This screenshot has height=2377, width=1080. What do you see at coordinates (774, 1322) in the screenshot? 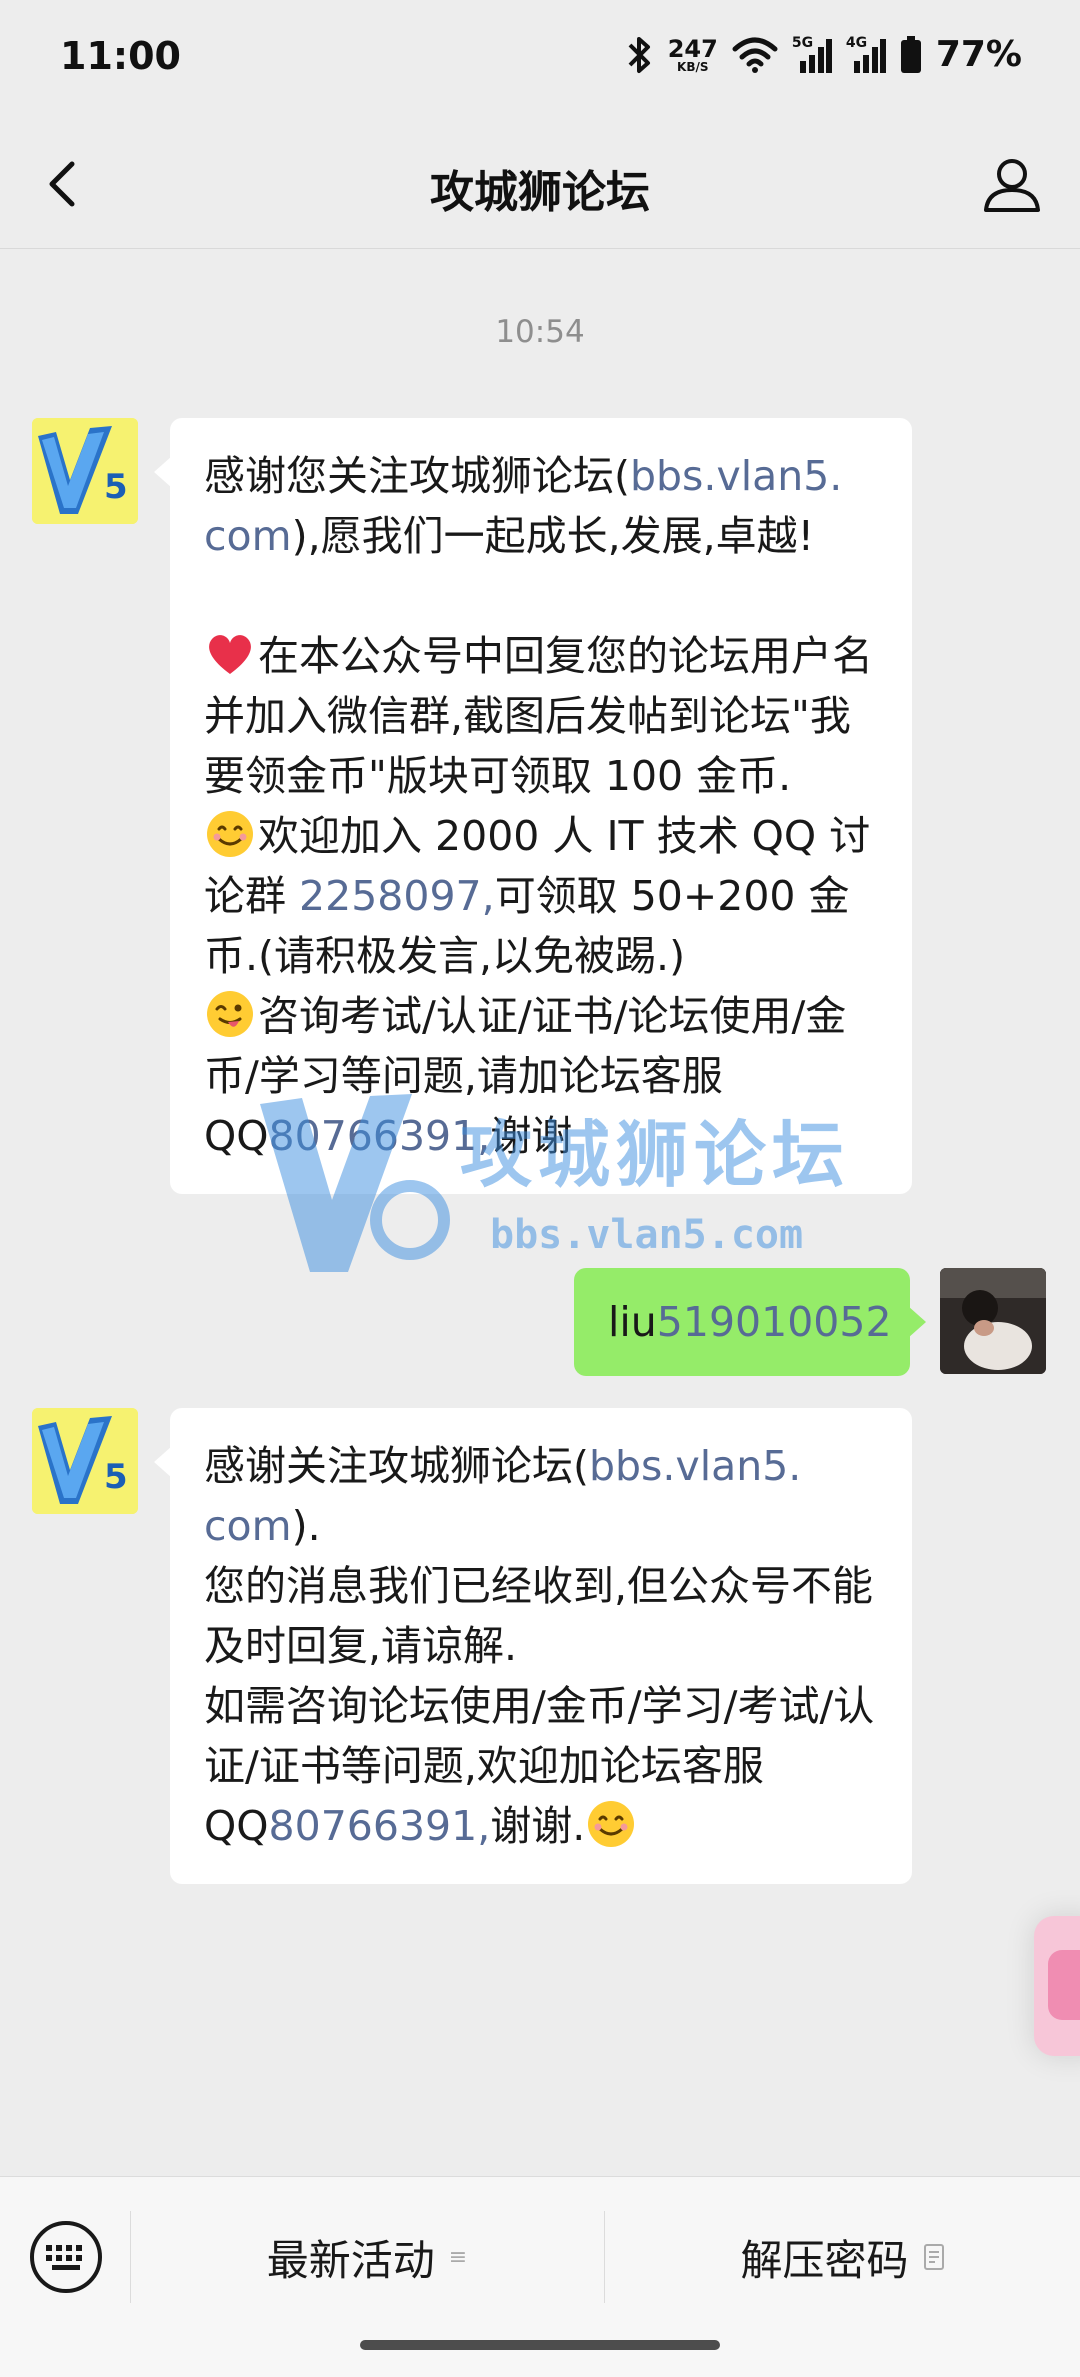
I see `link-text: 519010052` at bounding box center [774, 1322].